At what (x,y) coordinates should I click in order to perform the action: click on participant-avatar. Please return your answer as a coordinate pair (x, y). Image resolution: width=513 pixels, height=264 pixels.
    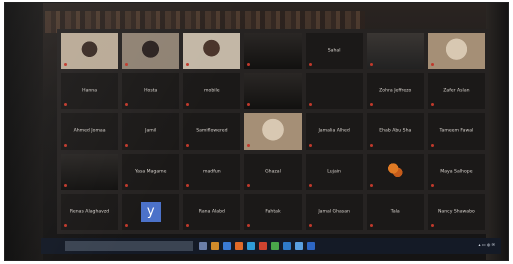
    Looking at the image, I should click on (395, 169).